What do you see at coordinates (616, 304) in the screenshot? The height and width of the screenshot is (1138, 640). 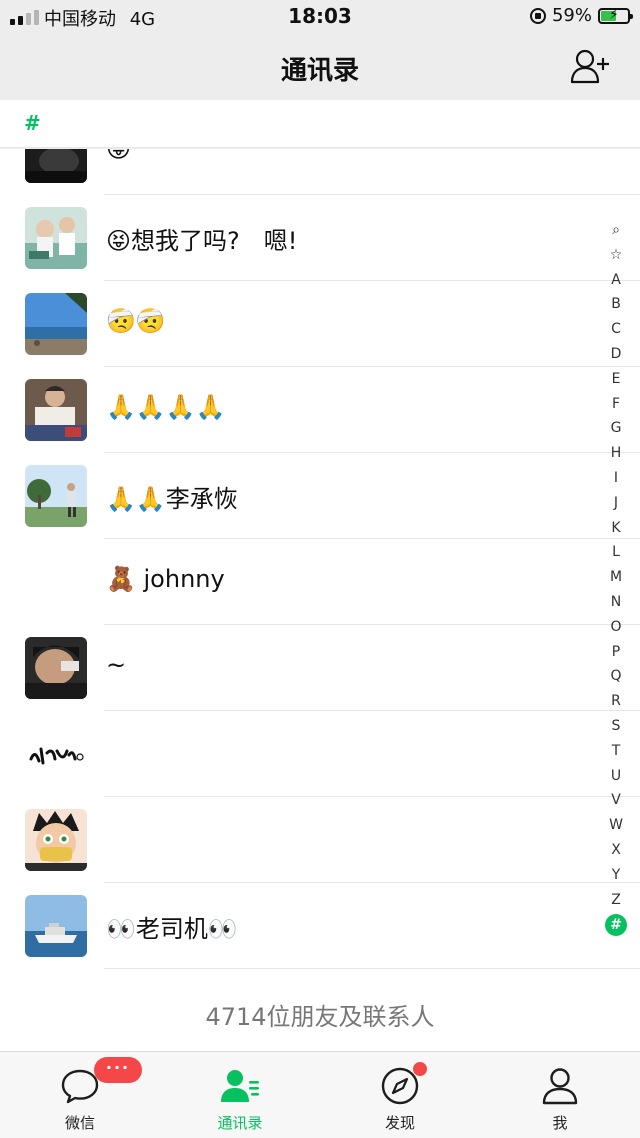 I see `index-letter: B` at bounding box center [616, 304].